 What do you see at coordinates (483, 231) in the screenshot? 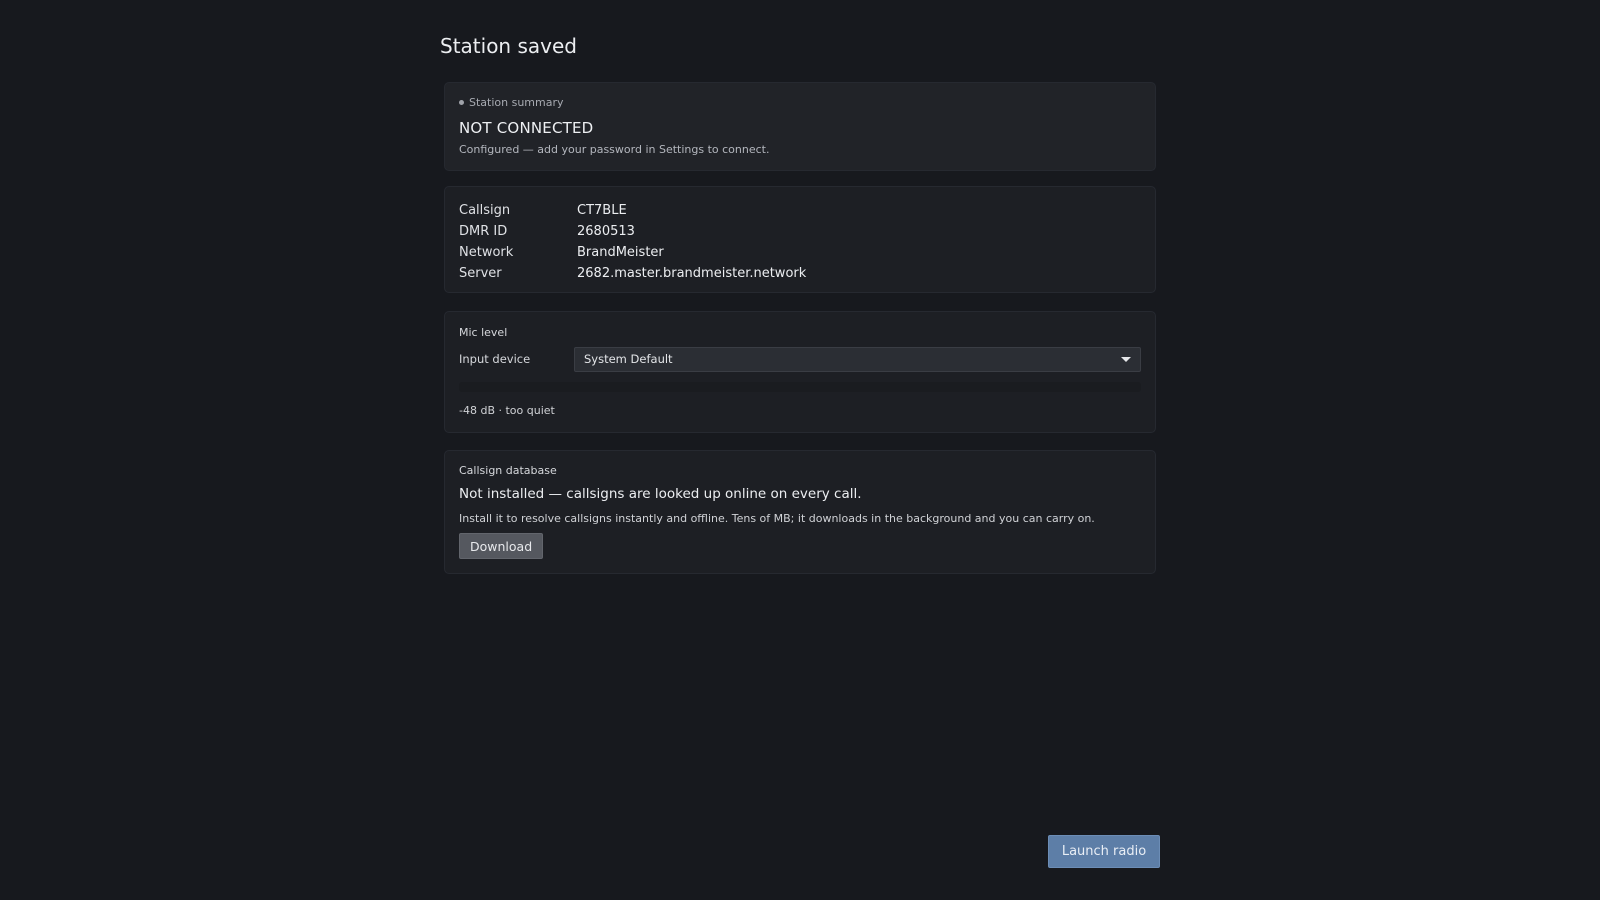
I see `detail-key: DMR ID` at bounding box center [483, 231].